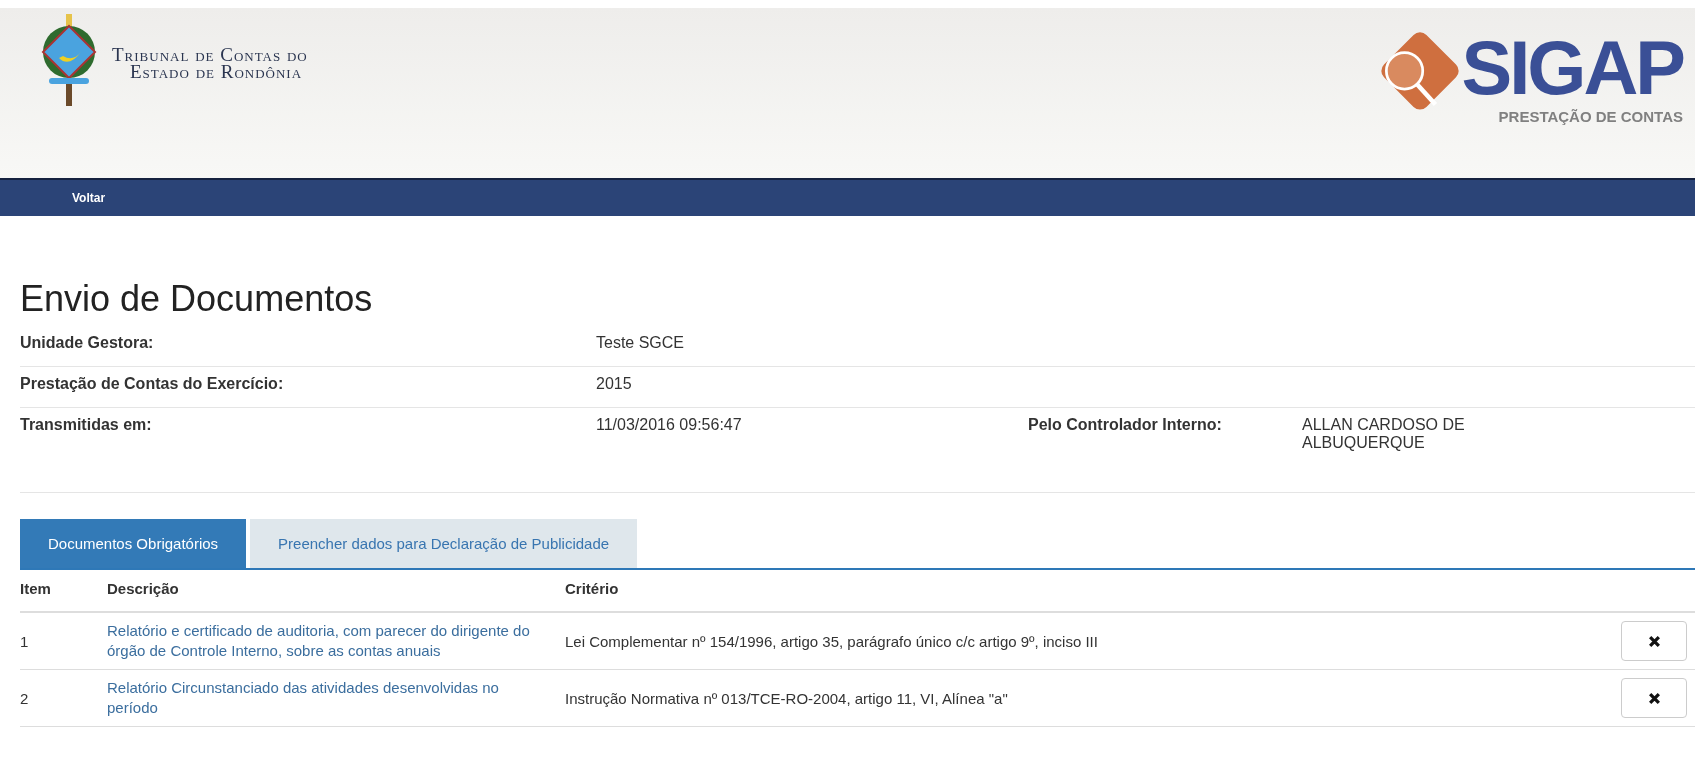  Describe the element at coordinates (63, 698) in the screenshot. I see `table-cell: 2` at that location.